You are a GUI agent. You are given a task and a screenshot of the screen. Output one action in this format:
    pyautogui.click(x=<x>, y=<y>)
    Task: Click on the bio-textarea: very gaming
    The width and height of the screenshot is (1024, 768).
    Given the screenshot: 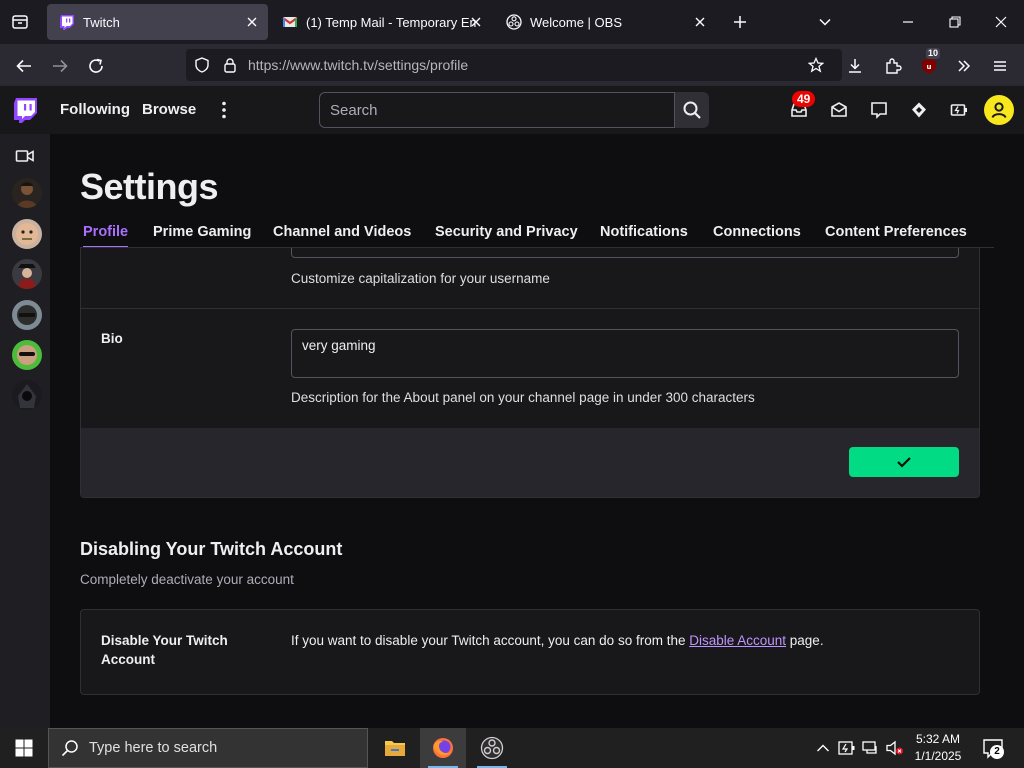 What is the action you would take?
    pyautogui.click(x=625, y=353)
    